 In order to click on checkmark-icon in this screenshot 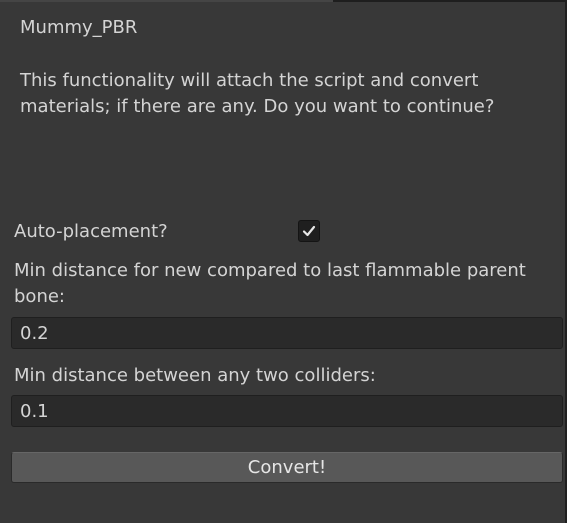, I will do `click(309, 231)`.